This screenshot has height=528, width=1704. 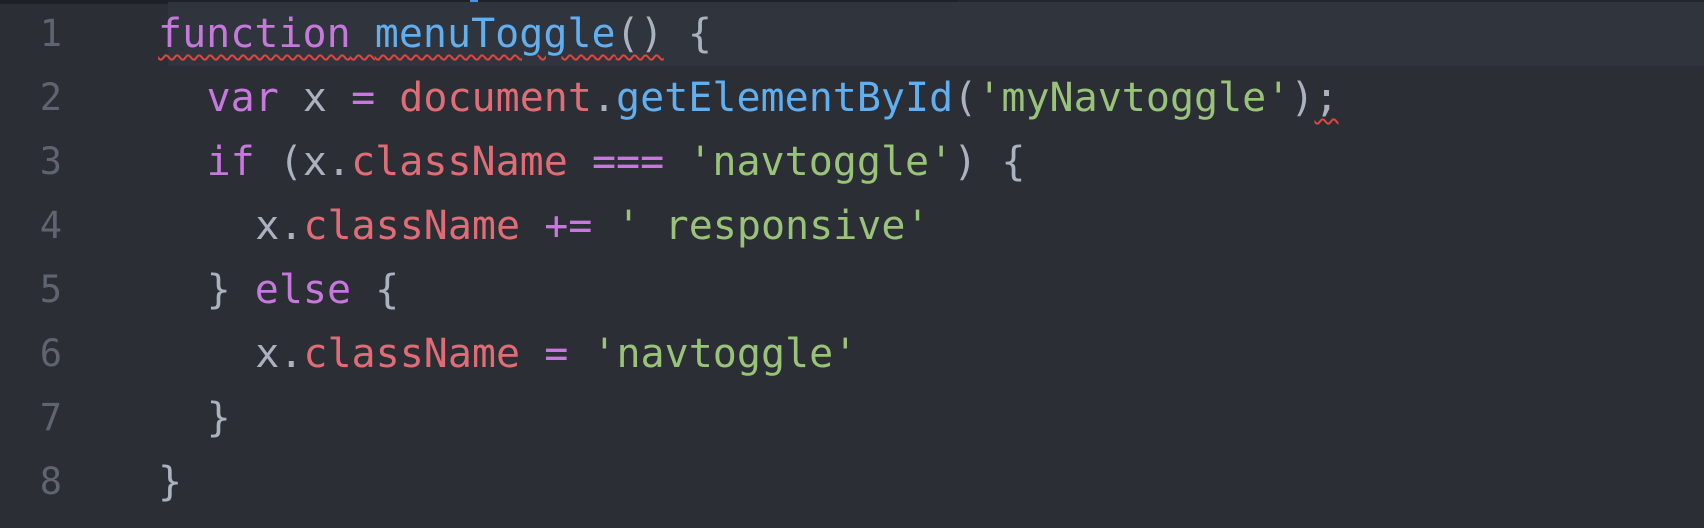 I want to click on code-line: x.className = 'navtoggle', so click(x=907, y=354).